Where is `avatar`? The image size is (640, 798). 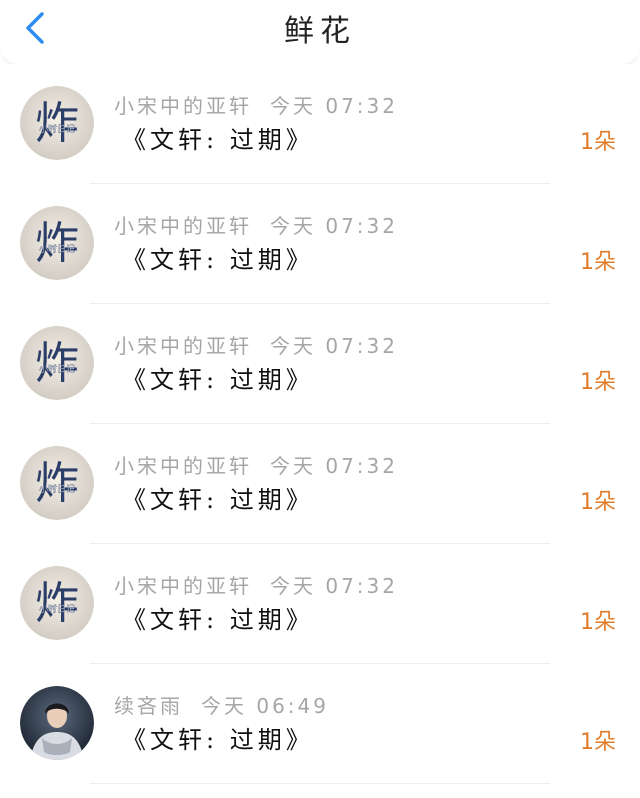
avatar is located at coordinates (57, 723).